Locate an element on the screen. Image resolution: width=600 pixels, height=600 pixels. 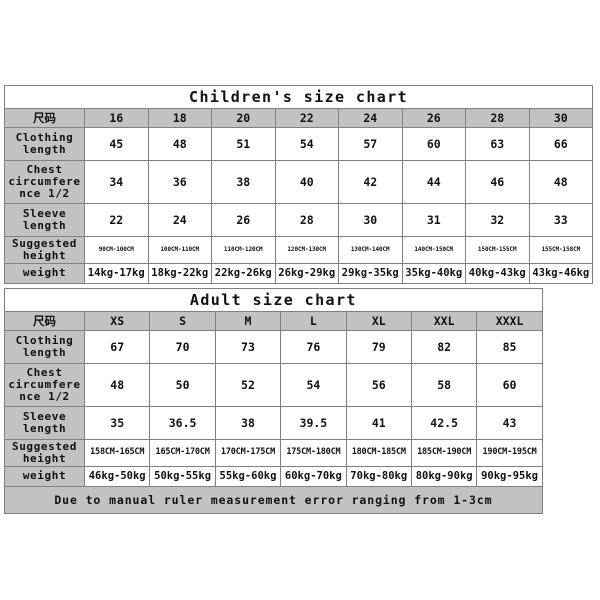
cell-value: 14kg-17kg is located at coordinates (116, 273).